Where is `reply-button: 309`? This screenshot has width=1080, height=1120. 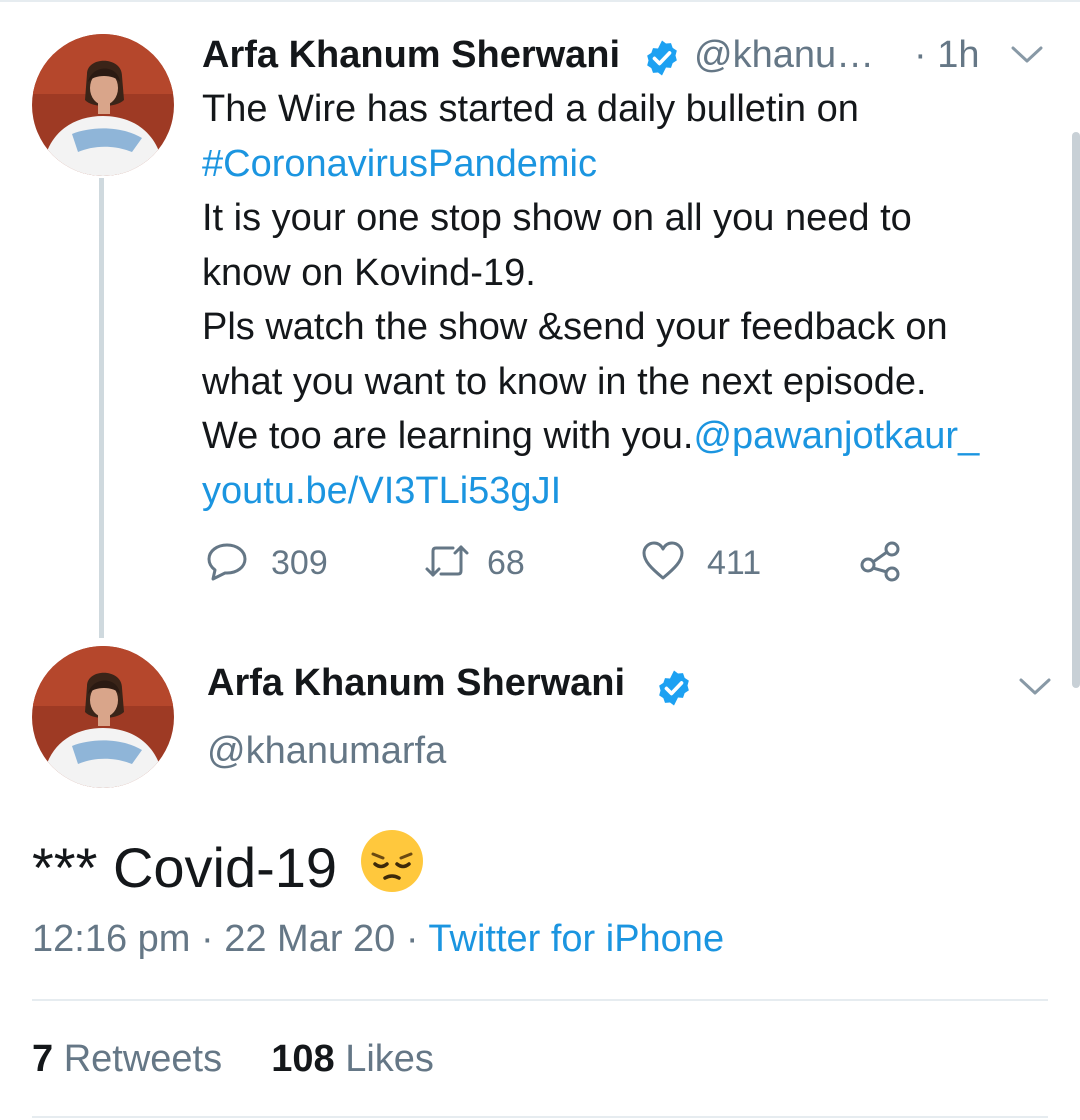 reply-button: 309 is located at coordinates (266, 563).